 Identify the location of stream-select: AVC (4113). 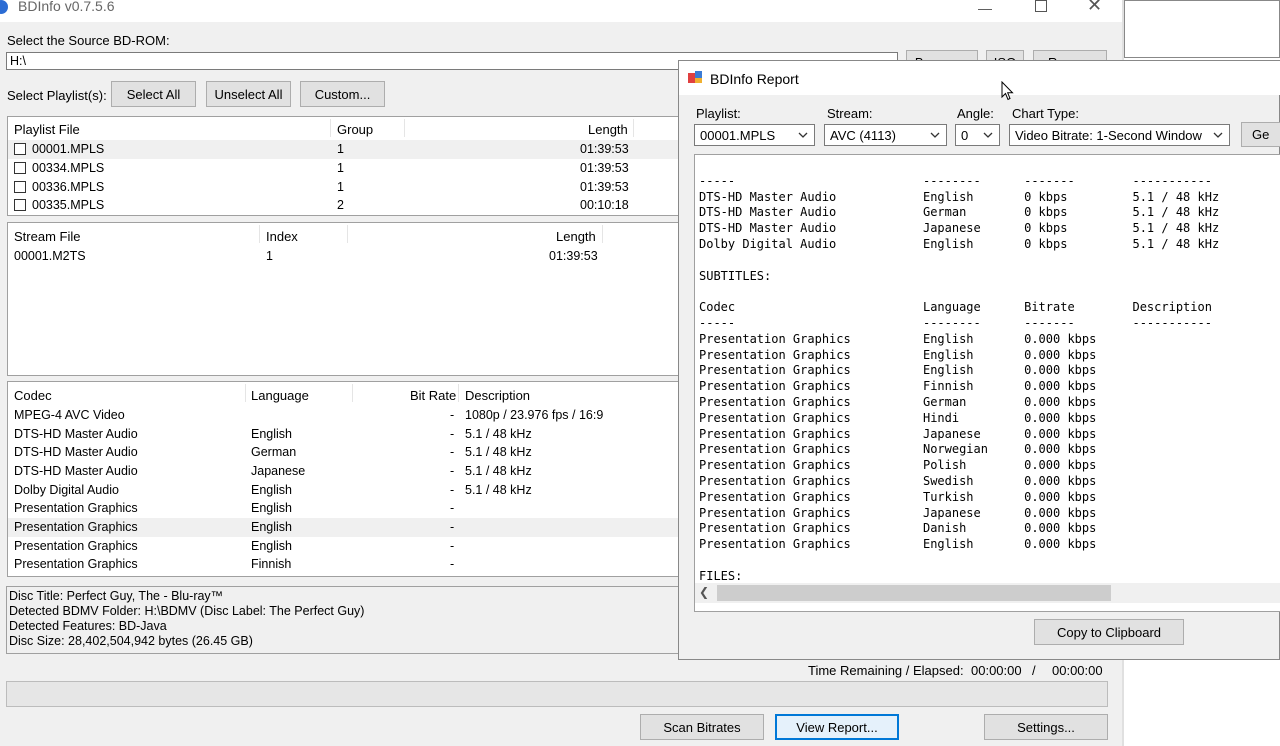
(885, 135).